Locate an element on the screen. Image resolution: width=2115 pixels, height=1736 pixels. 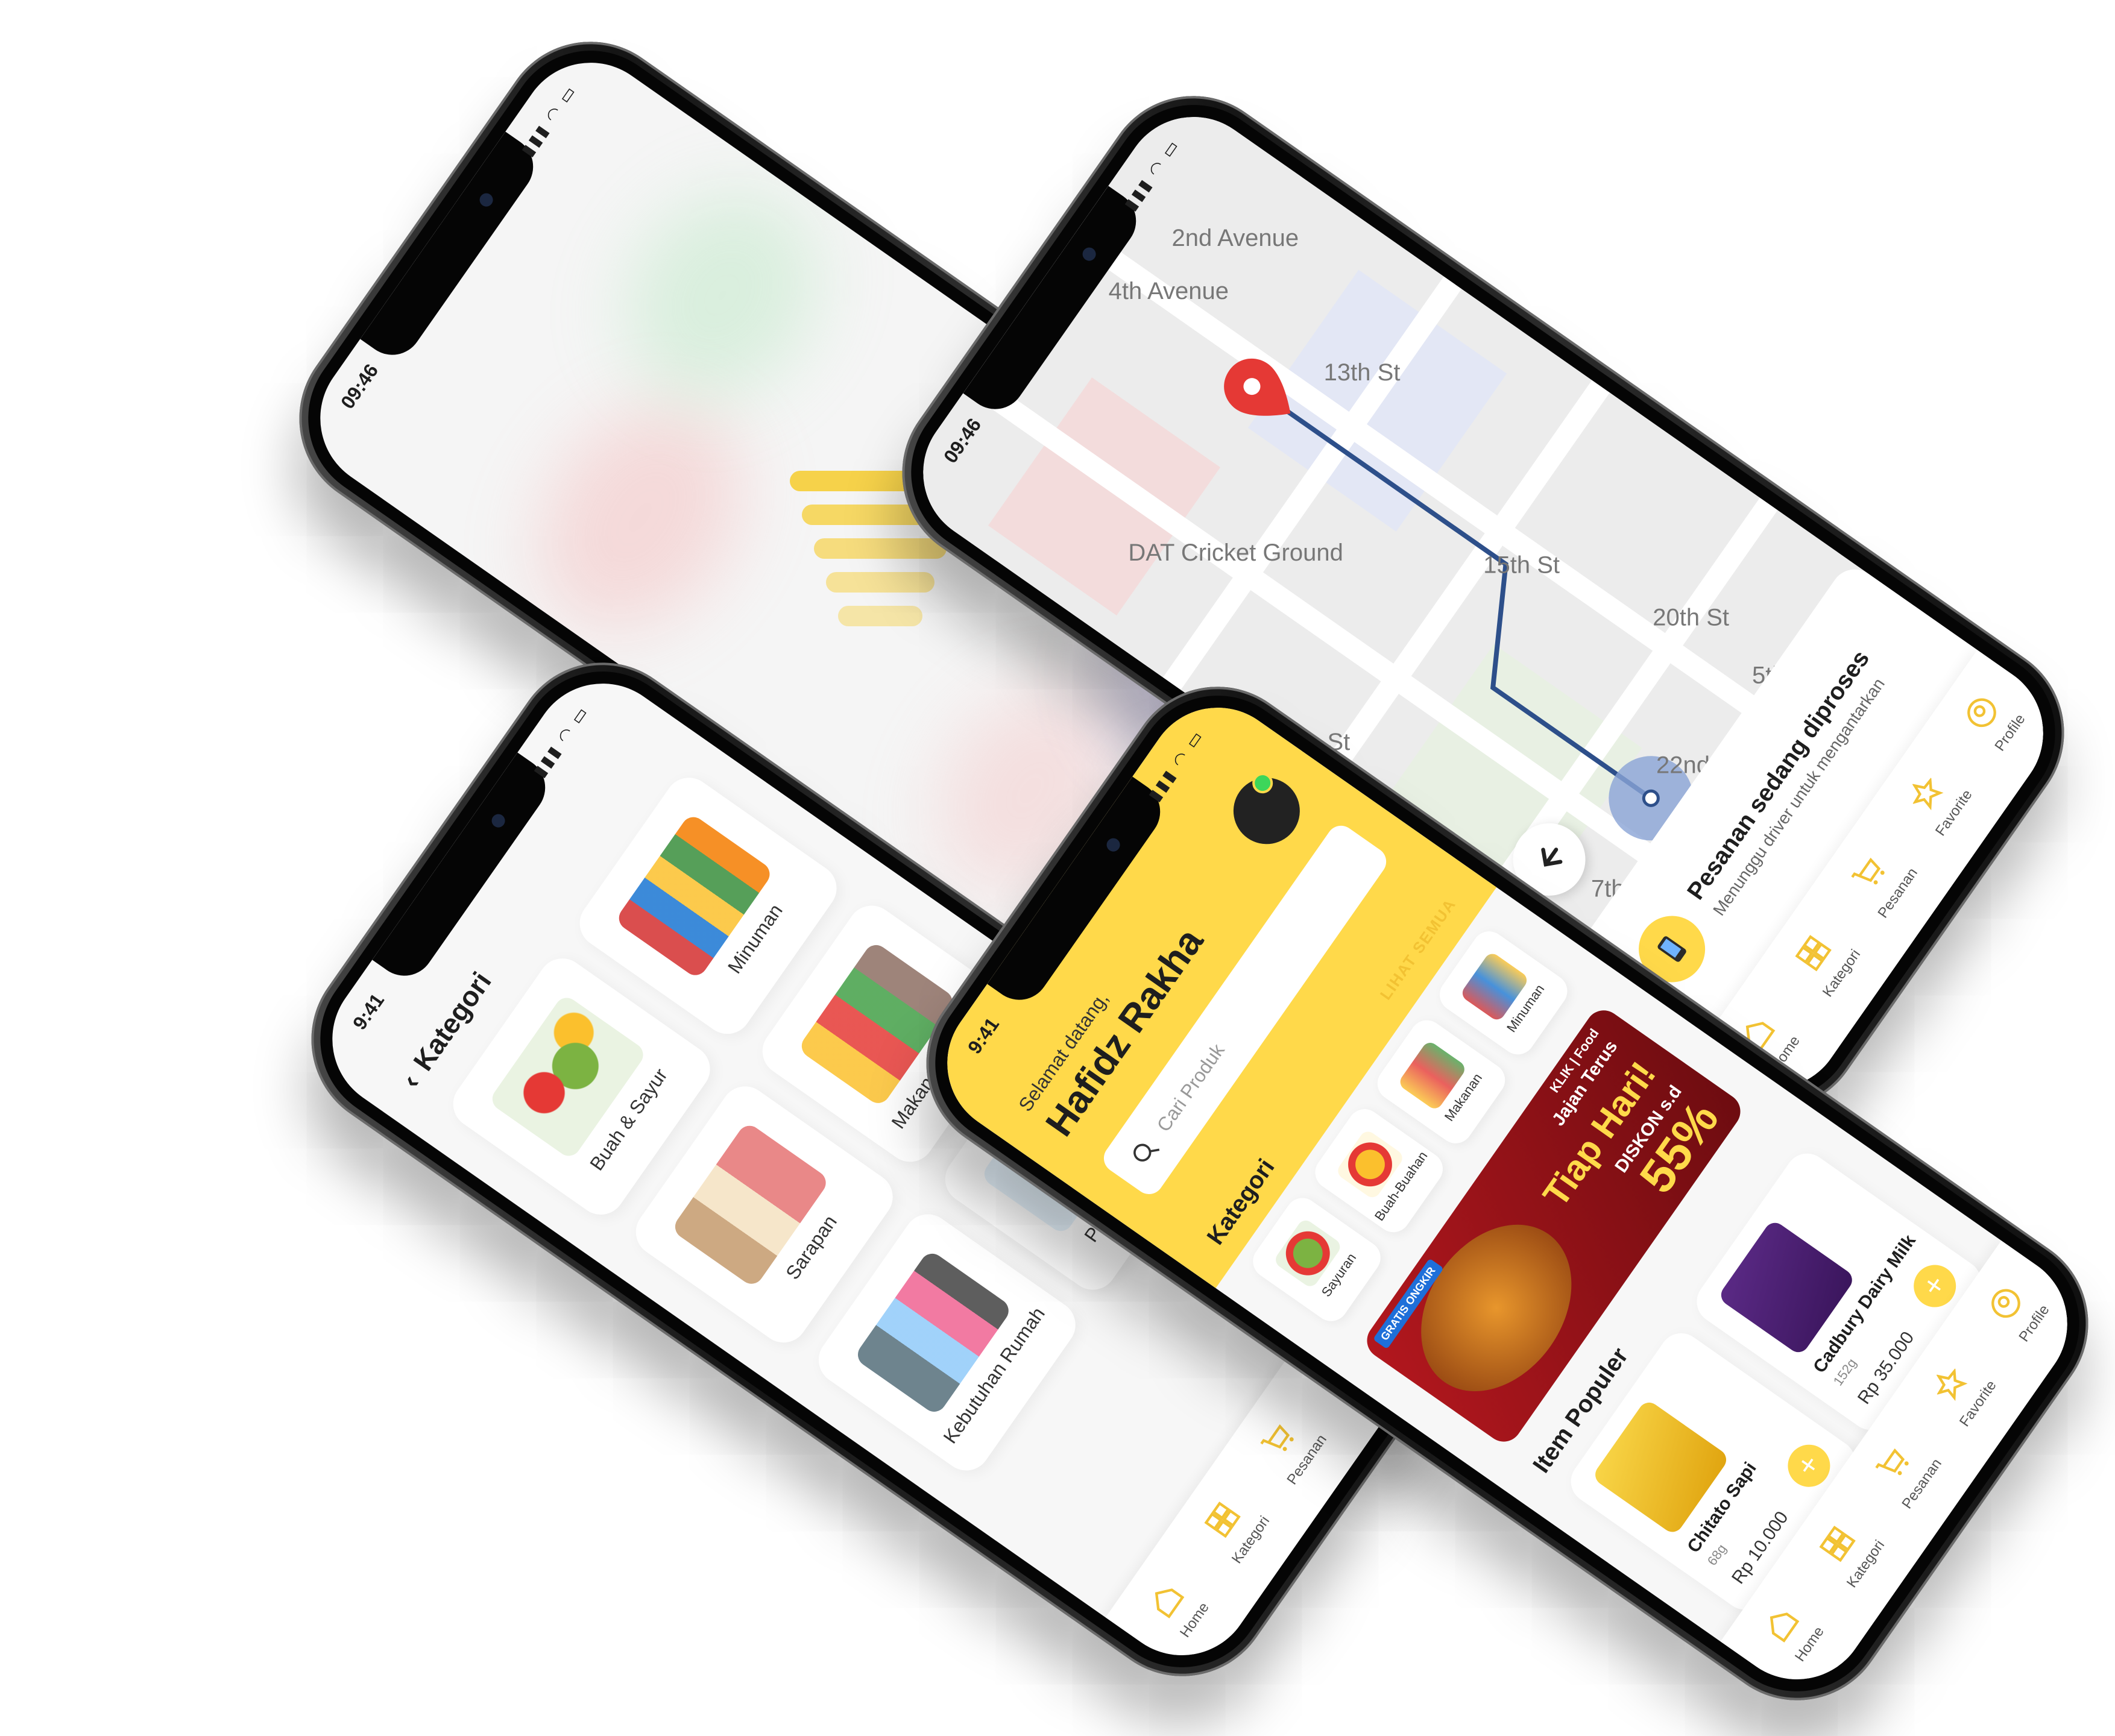
road-label: DAT Cricket Ground is located at coordinates (1235, 552).